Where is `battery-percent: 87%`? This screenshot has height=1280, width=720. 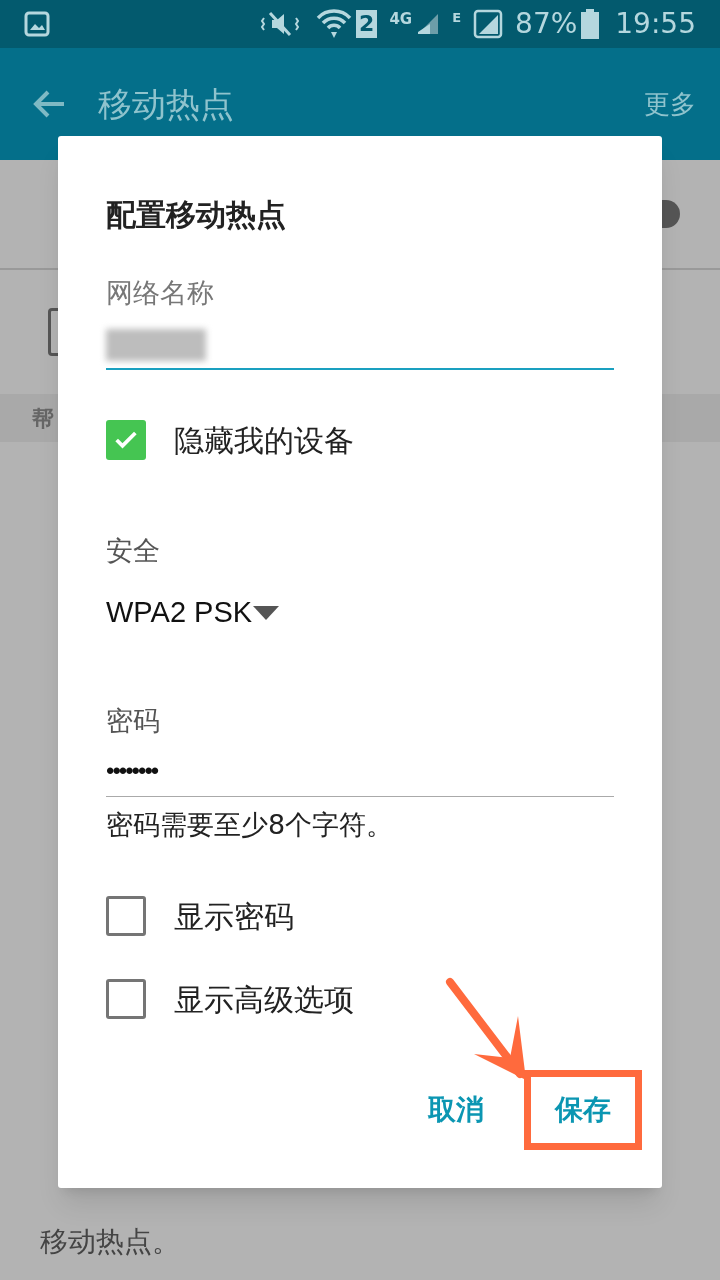 battery-percent: 87% is located at coordinates (546, 24).